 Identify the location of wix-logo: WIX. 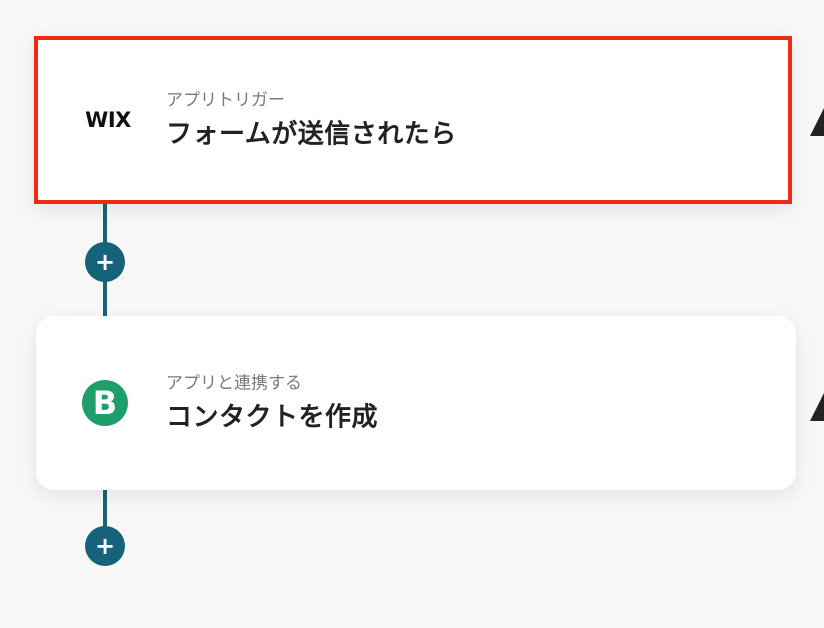
(107, 120).